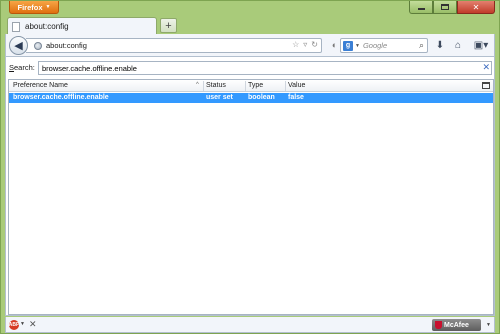 The width and height of the screenshot is (500, 334). I want to click on bookmarks-menu-button: ▣▾, so click(481, 45).